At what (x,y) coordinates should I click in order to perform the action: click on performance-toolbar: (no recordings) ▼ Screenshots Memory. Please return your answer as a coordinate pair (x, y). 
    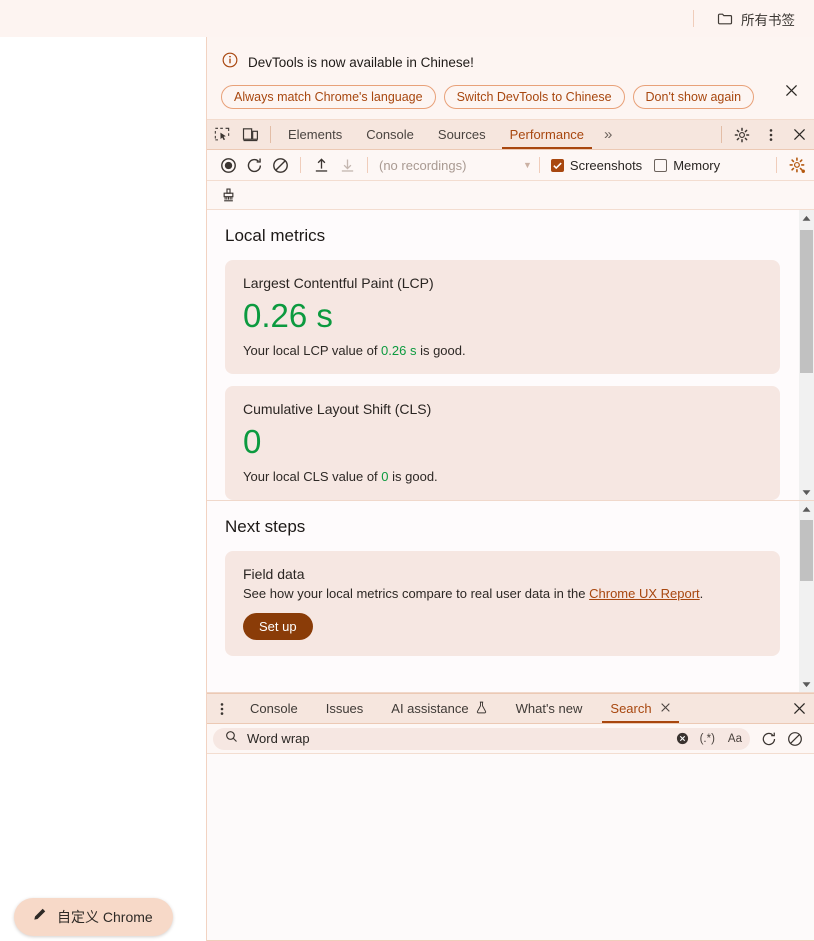
    Looking at the image, I should click on (510, 165).